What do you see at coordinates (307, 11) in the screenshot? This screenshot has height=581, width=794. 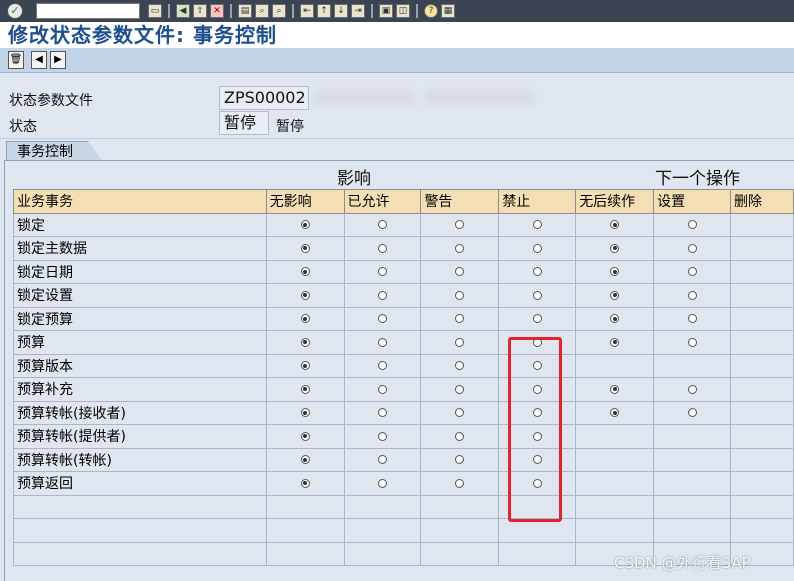 I see `first-page-icon: ⇤` at bounding box center [307, 11].